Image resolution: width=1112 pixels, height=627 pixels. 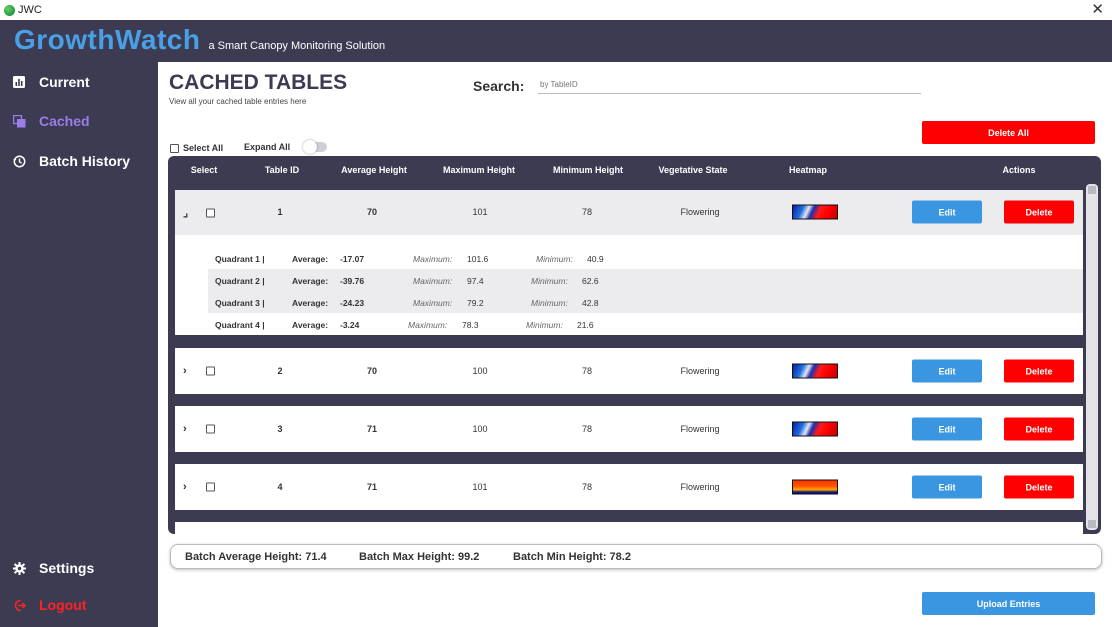 What do you see at coordinates (240, 259) in the screenshot?
I see `quadrant-name: Quadrant 1 |` at bounding box center [240, 259].